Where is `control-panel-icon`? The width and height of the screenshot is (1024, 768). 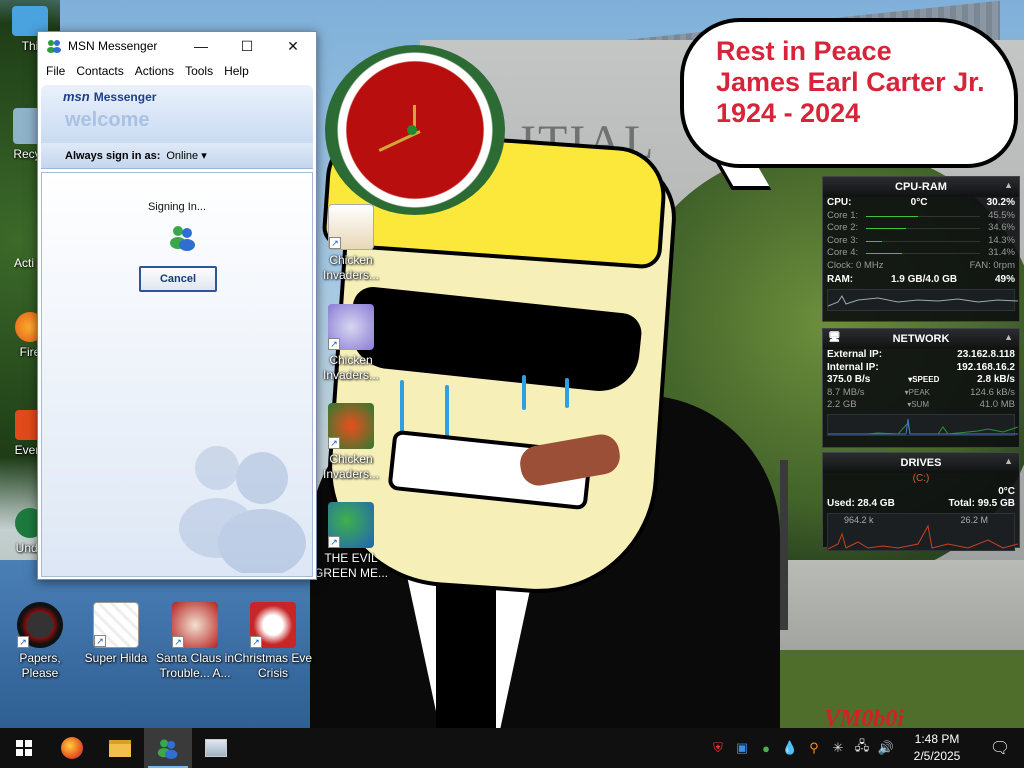
control-panel-icon is located at coordinates (216, 748).